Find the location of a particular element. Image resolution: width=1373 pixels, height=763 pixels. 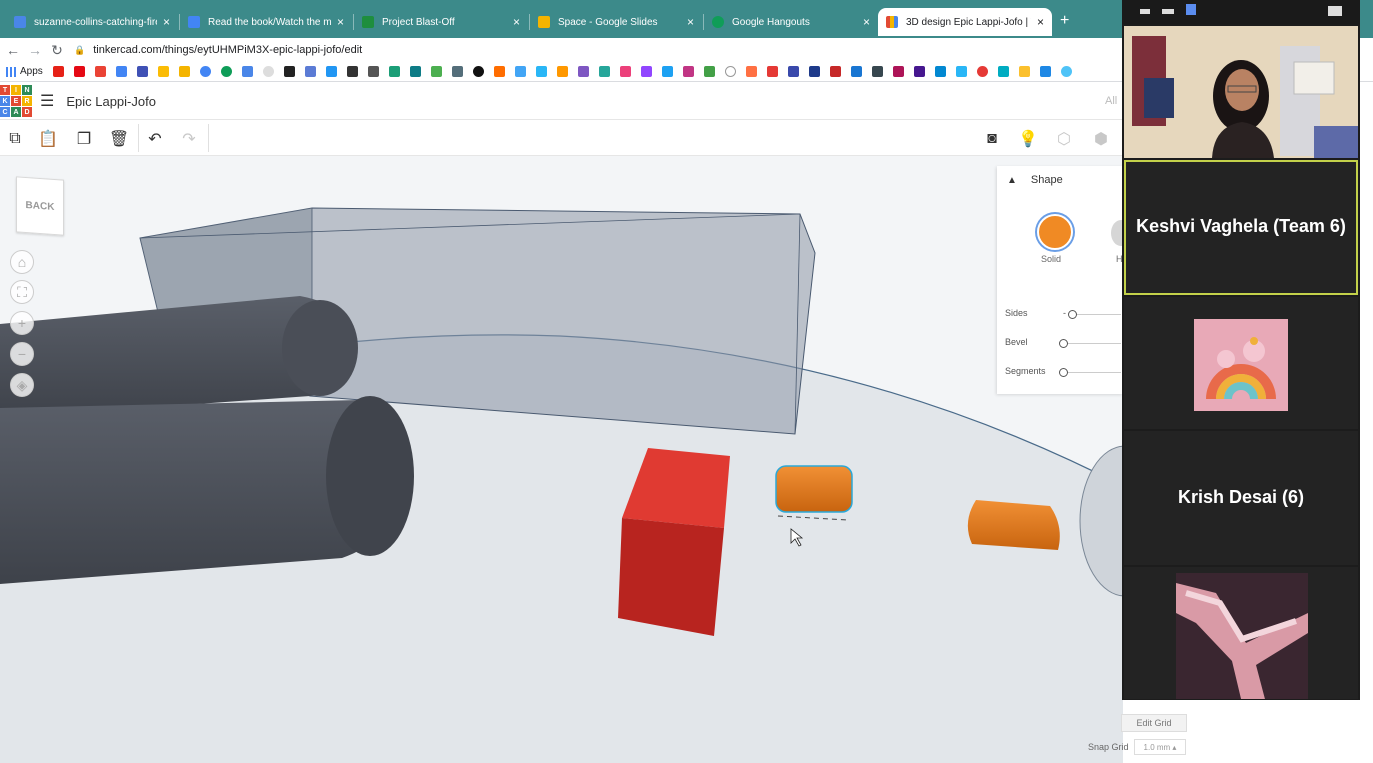

speaker-view-icon is located at coordinates (1335, 11).